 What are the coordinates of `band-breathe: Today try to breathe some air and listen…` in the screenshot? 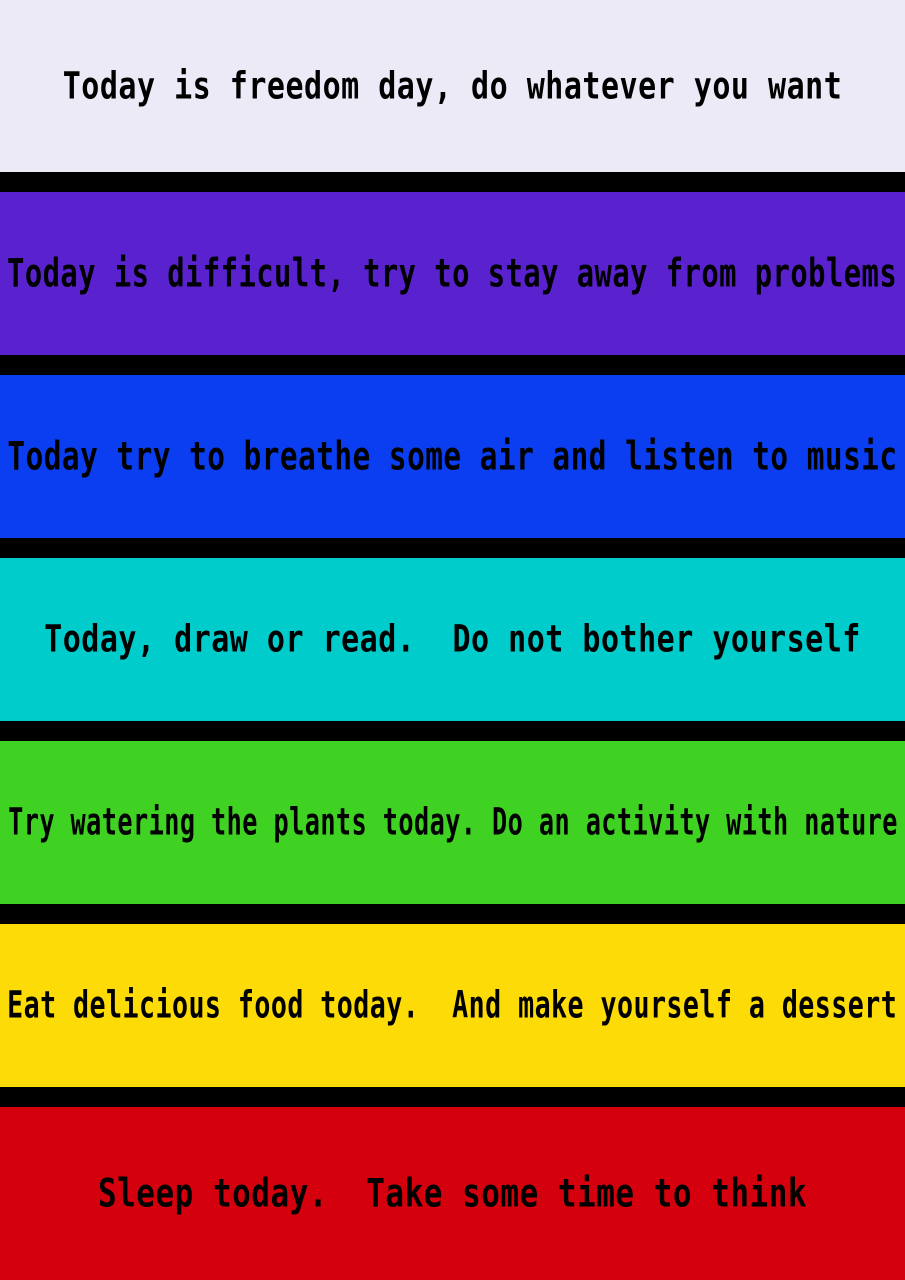 It's located at (452, 456).